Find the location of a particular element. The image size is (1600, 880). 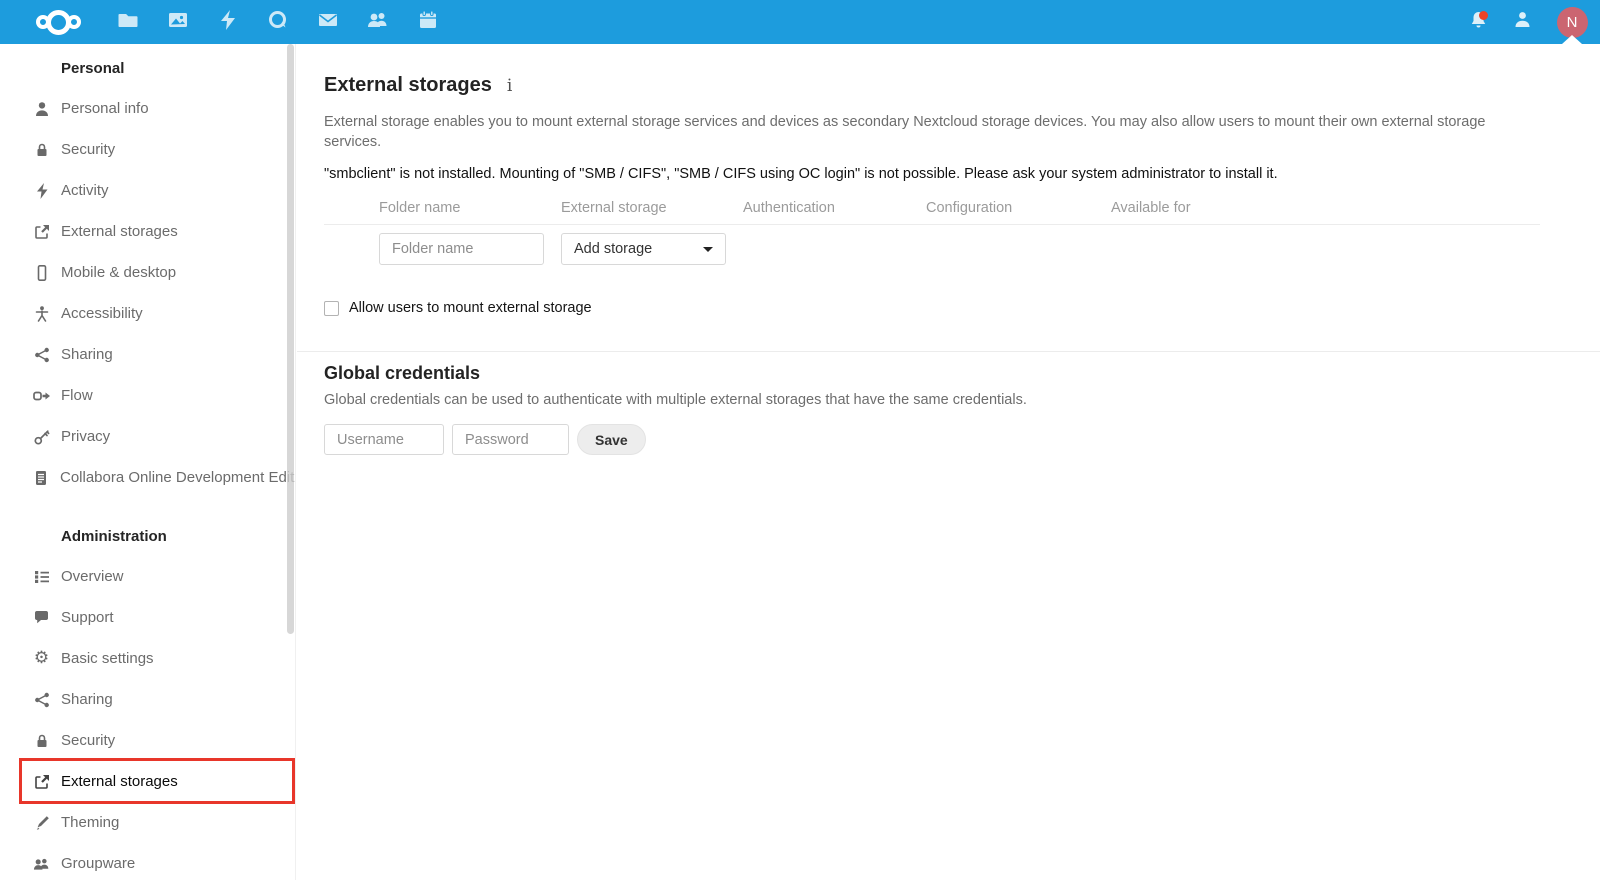

allow-mount-checkbox-row: Allow users to mount external storage is located at coordinates (932, 308).